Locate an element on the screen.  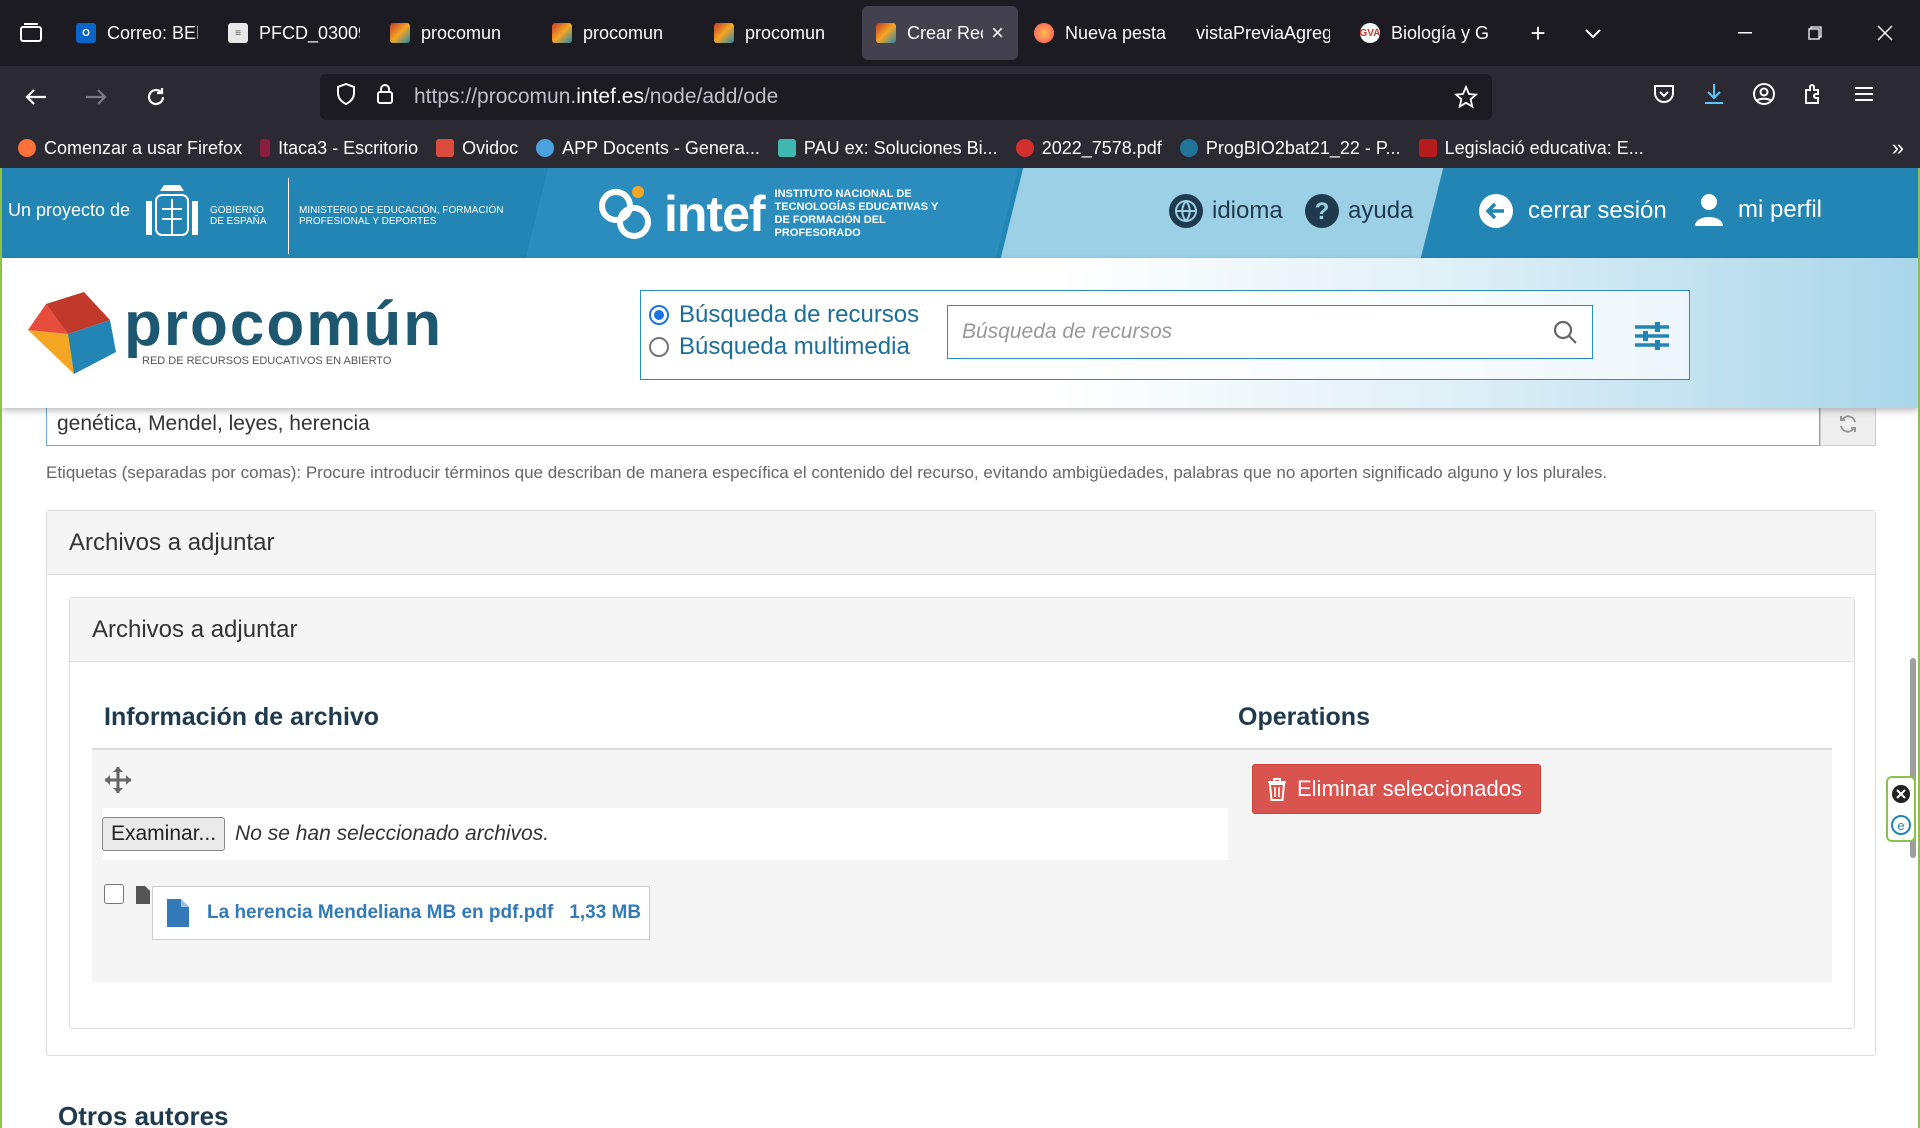
close-circle-icon is located at coordinates (1901, 794).